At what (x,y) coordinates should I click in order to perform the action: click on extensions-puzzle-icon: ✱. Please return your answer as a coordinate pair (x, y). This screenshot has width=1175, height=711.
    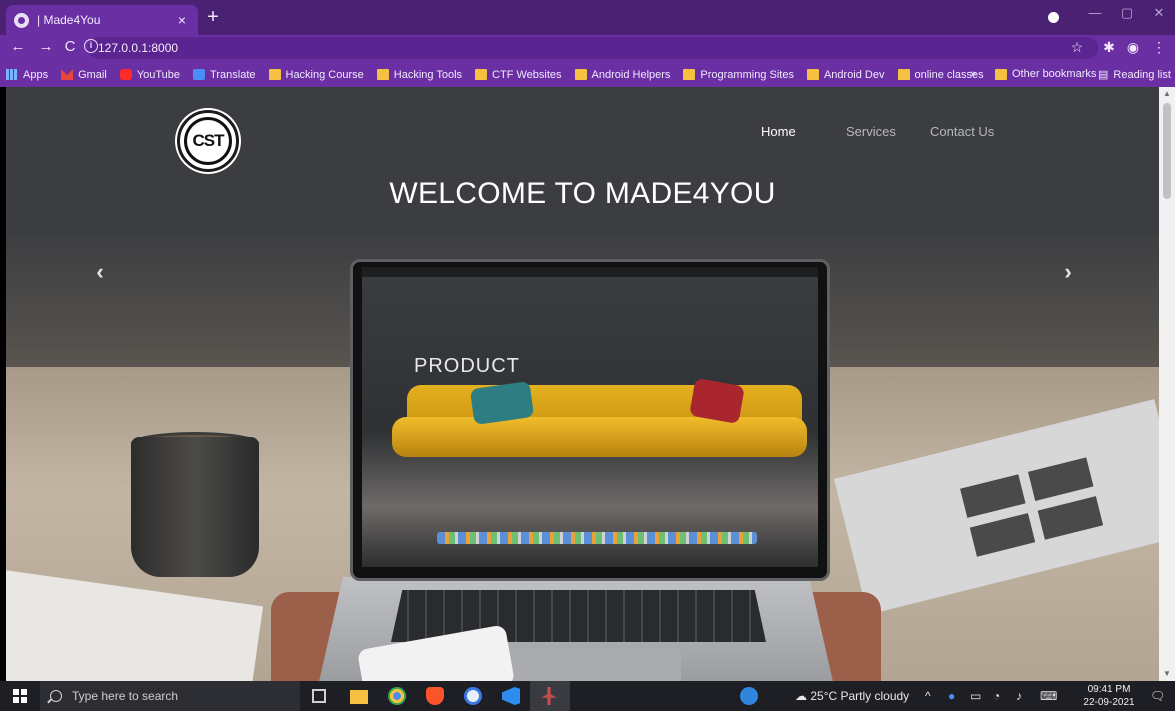
    Looking at the image, I should click on (1109, 47).